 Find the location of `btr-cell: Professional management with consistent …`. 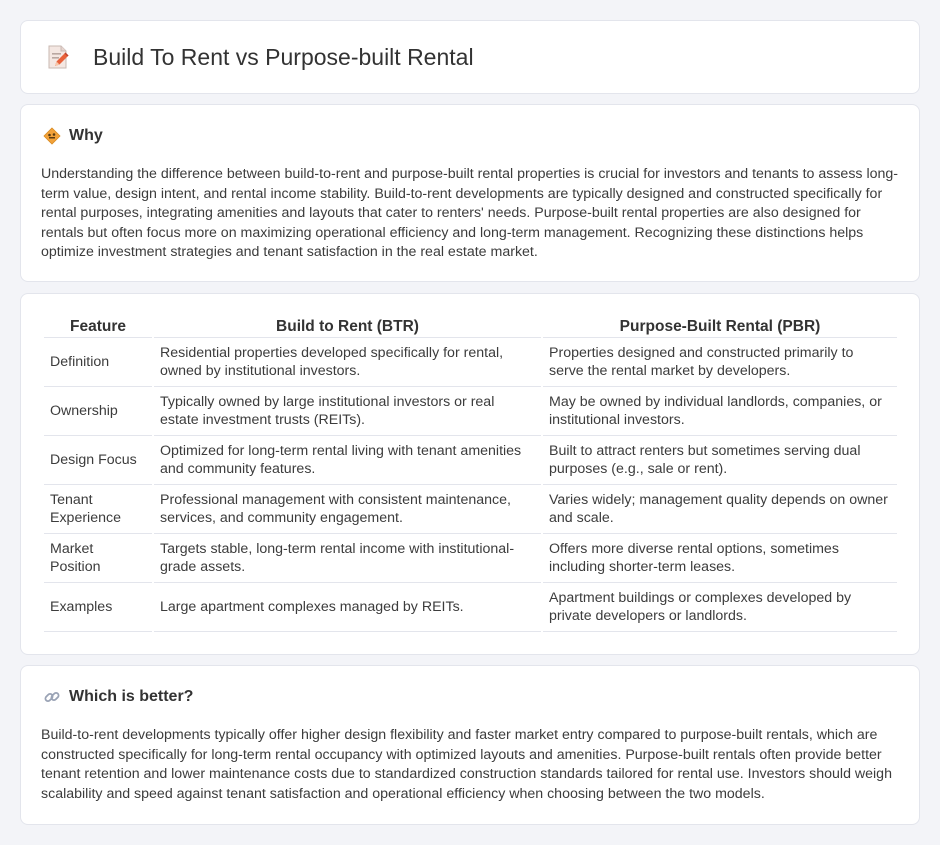

btr-cell: Professional management with consistent … is located at coordinates (347, 509).